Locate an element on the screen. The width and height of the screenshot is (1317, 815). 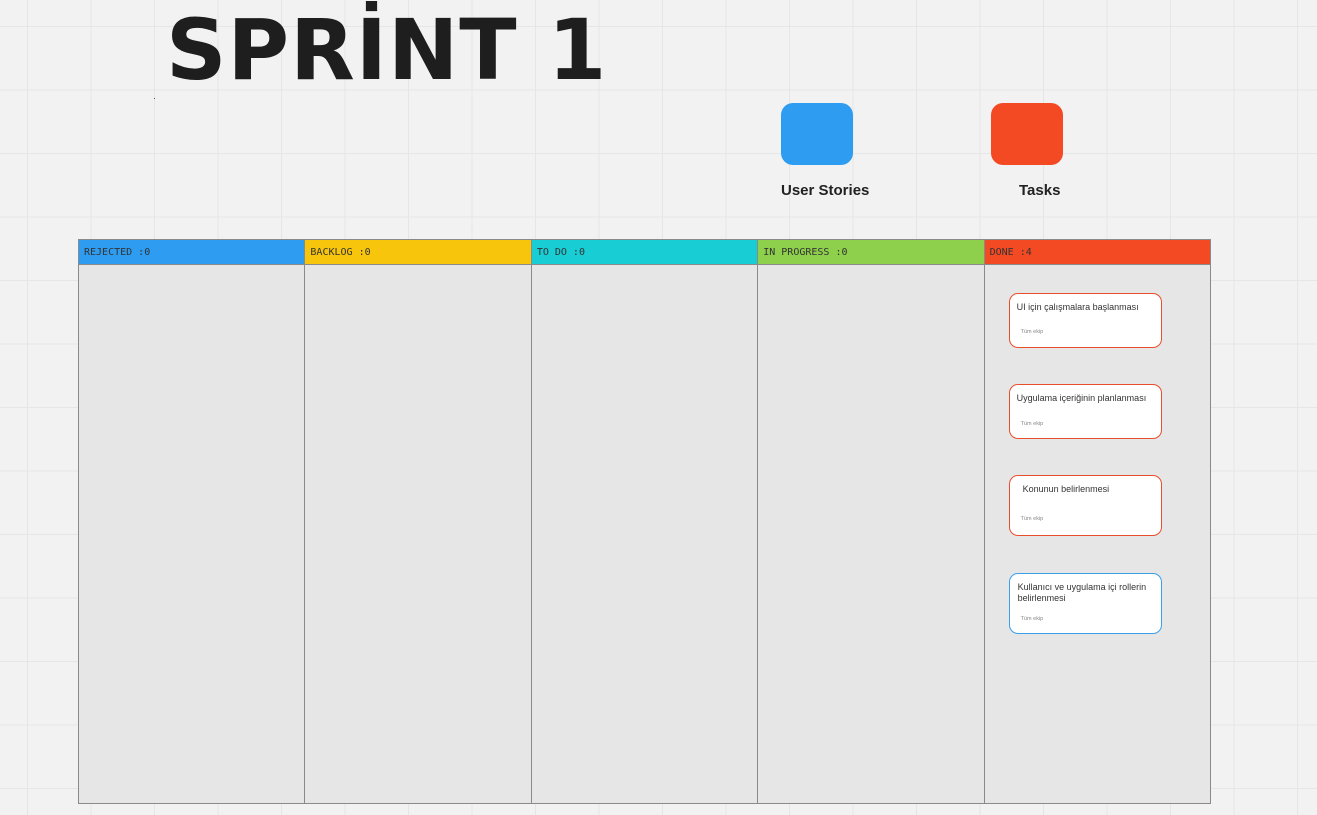
card-ui-work: UI için çalışmalara başlanması Tüm ekip is located at coordinates (1085, 320).